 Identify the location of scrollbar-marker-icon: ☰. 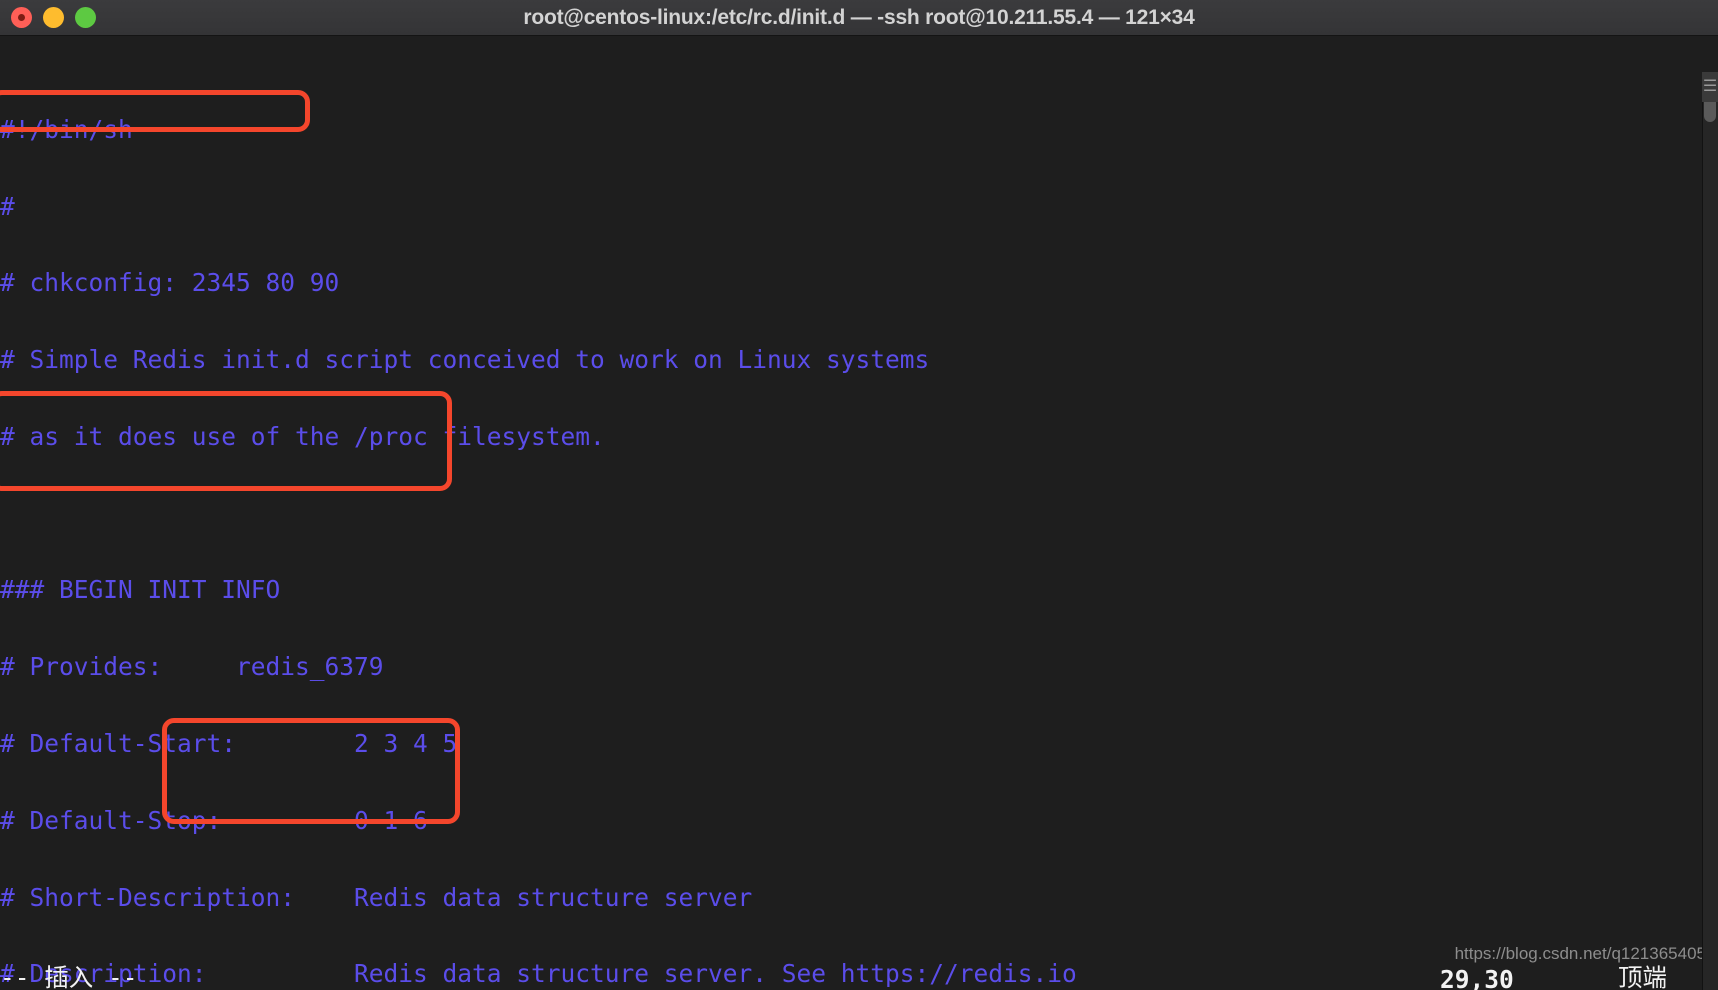
(1710, 87).